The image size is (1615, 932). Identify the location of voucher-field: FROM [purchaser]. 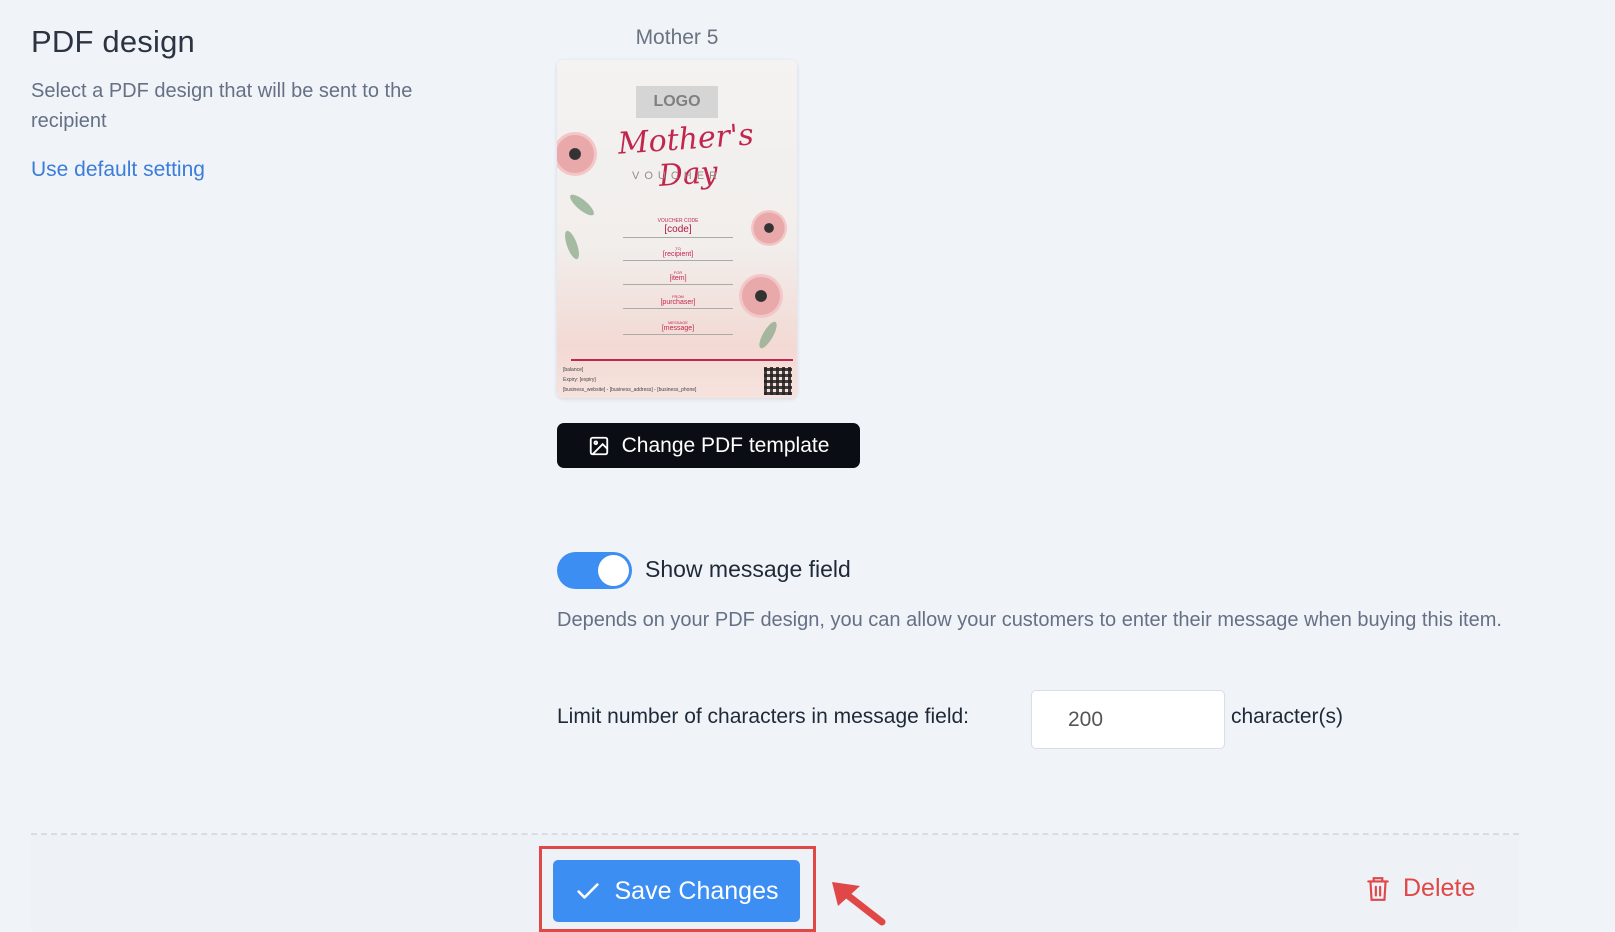
(678, 301).